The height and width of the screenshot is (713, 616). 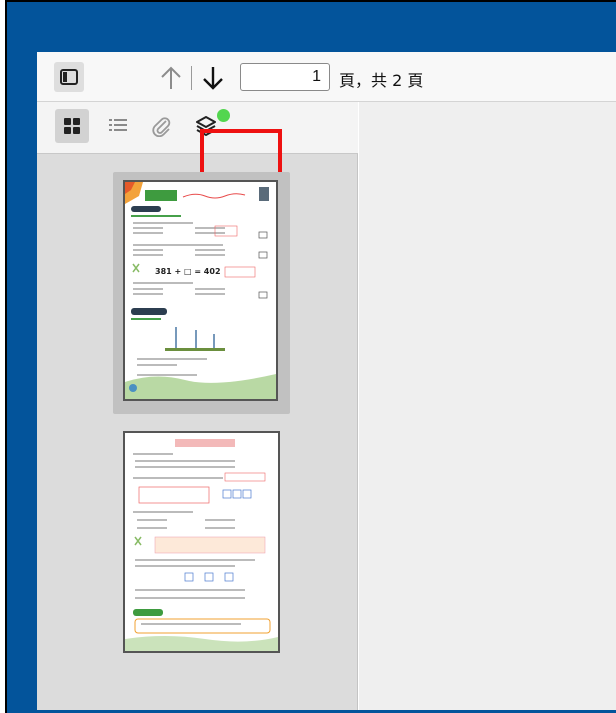 I want to click on tab-attachments, so click(x=161, y=126).